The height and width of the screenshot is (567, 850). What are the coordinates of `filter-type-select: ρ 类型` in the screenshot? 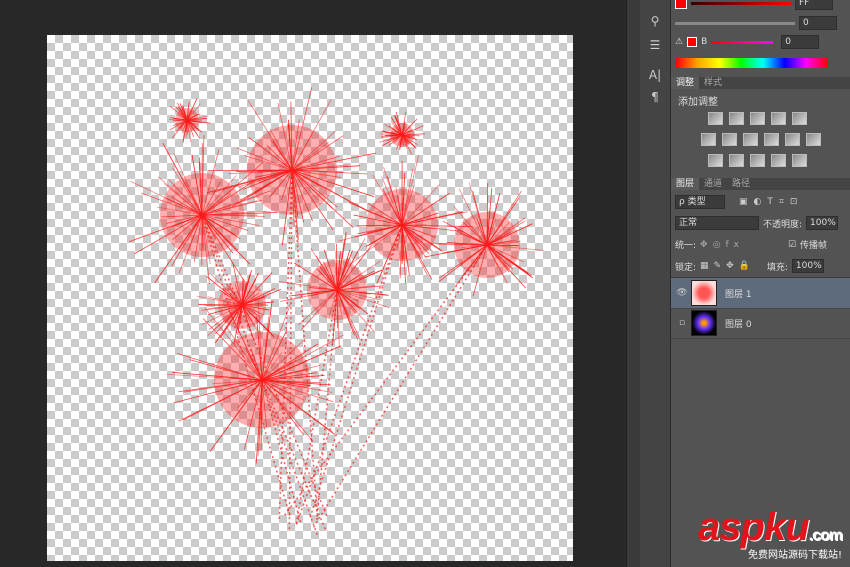 It's located at (700, 202).